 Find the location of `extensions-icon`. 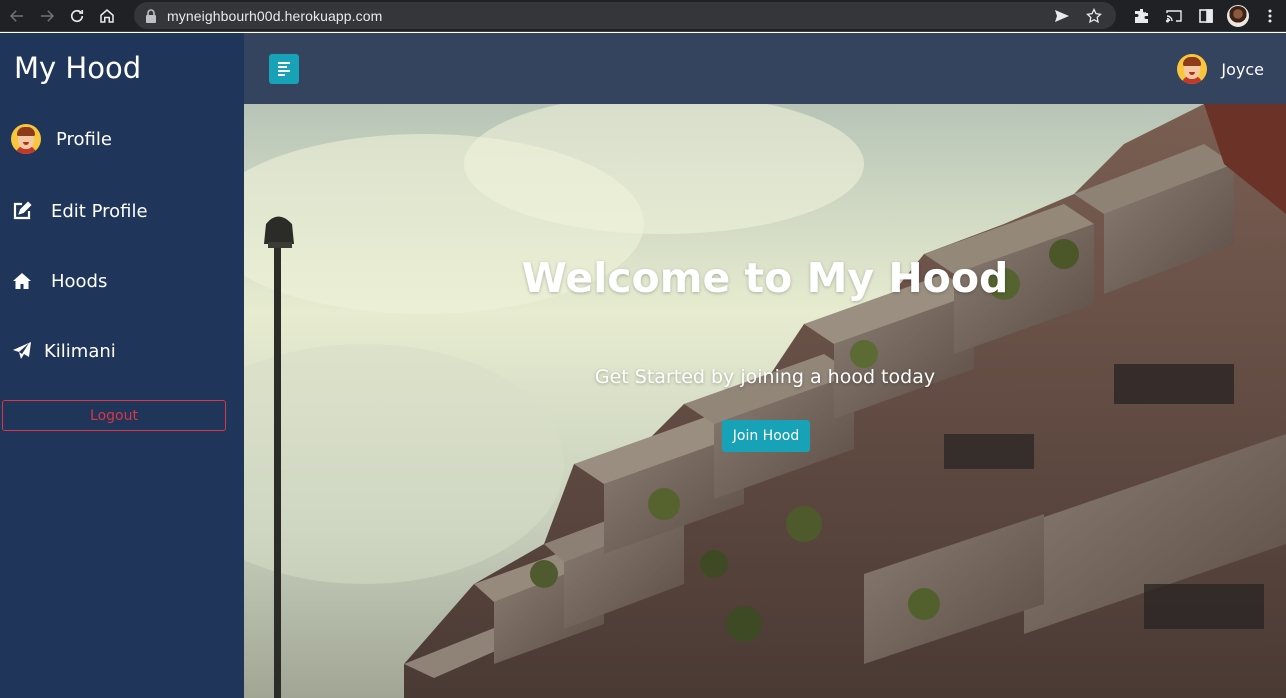

extensions-icon is located at coordinates (1142, 16).